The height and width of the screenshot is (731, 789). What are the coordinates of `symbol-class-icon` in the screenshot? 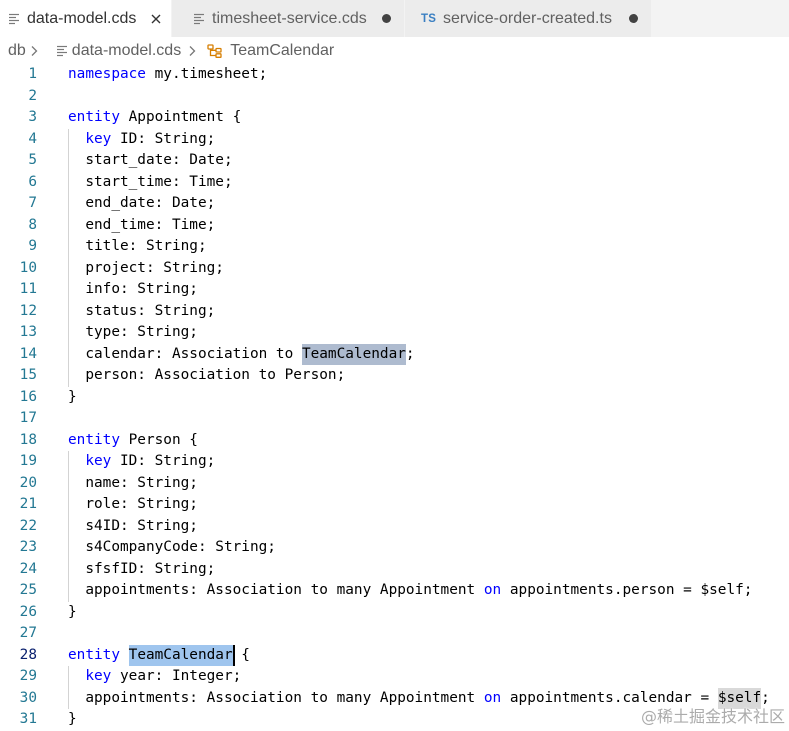 It's located at (214, 50).